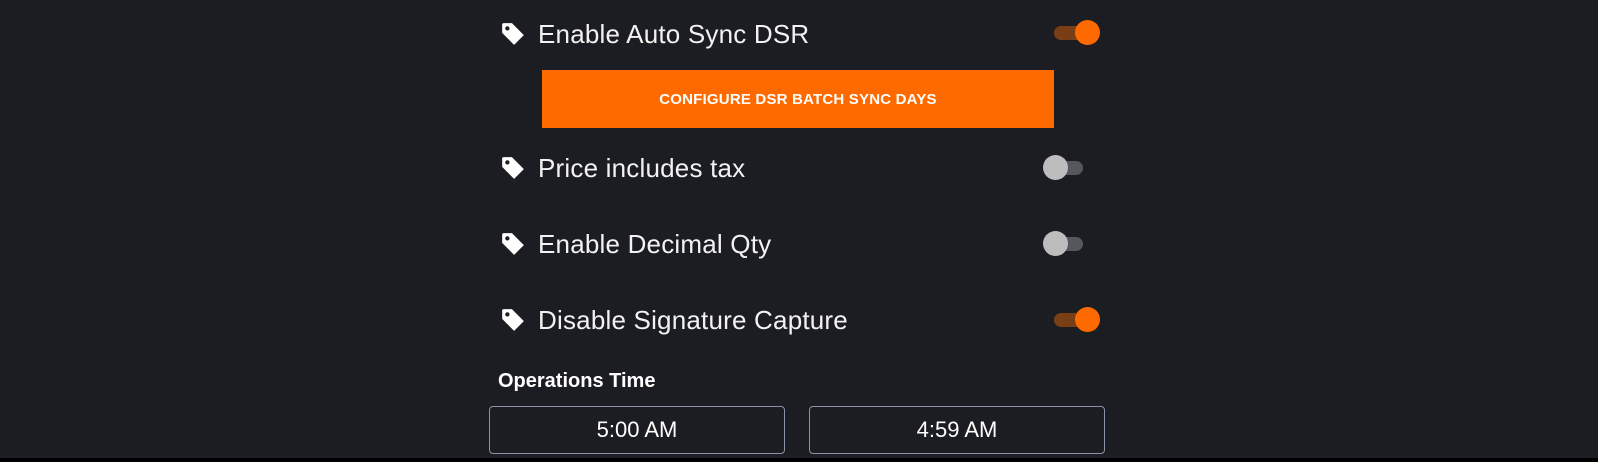 This screenshot has height=462, width=1598. What do you see at coordinates (637, 430) in the screenshot?
I see `operations-start-time-field: 5:00 AM` at bounding box center [637, 430].